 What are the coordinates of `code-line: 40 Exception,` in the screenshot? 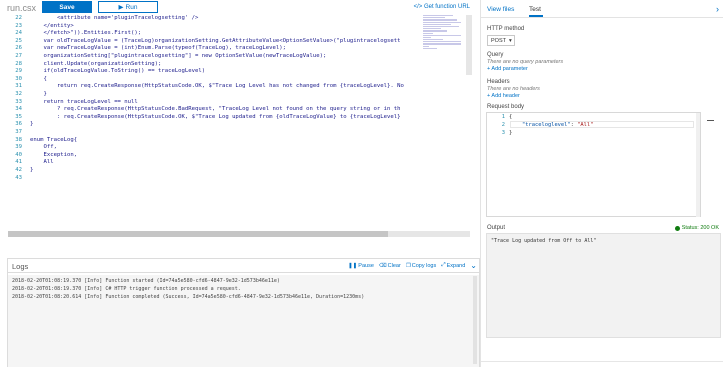 It's located at (205, 156).